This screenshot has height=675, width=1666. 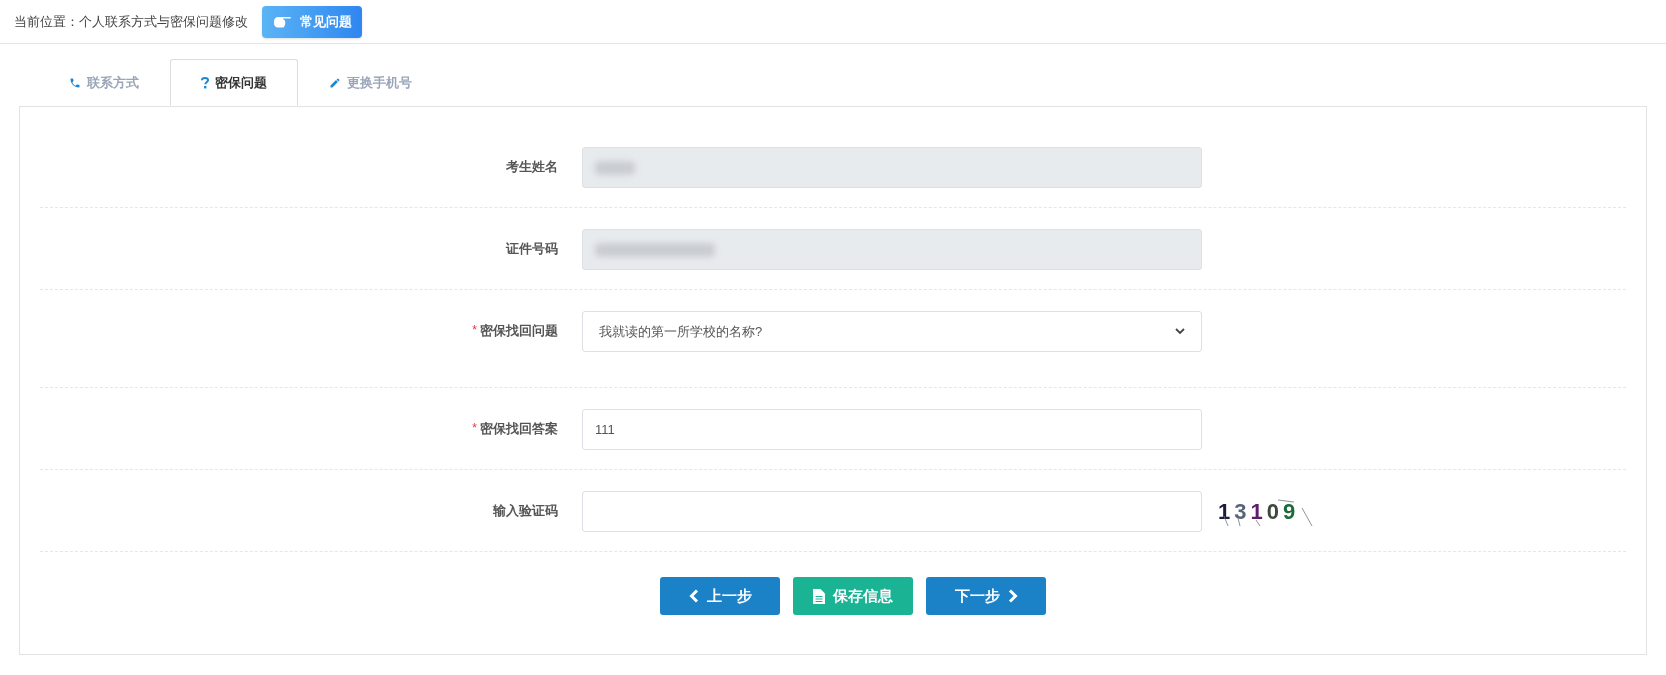 I want to click on question-mark-icon, so click(x=205, y=82).